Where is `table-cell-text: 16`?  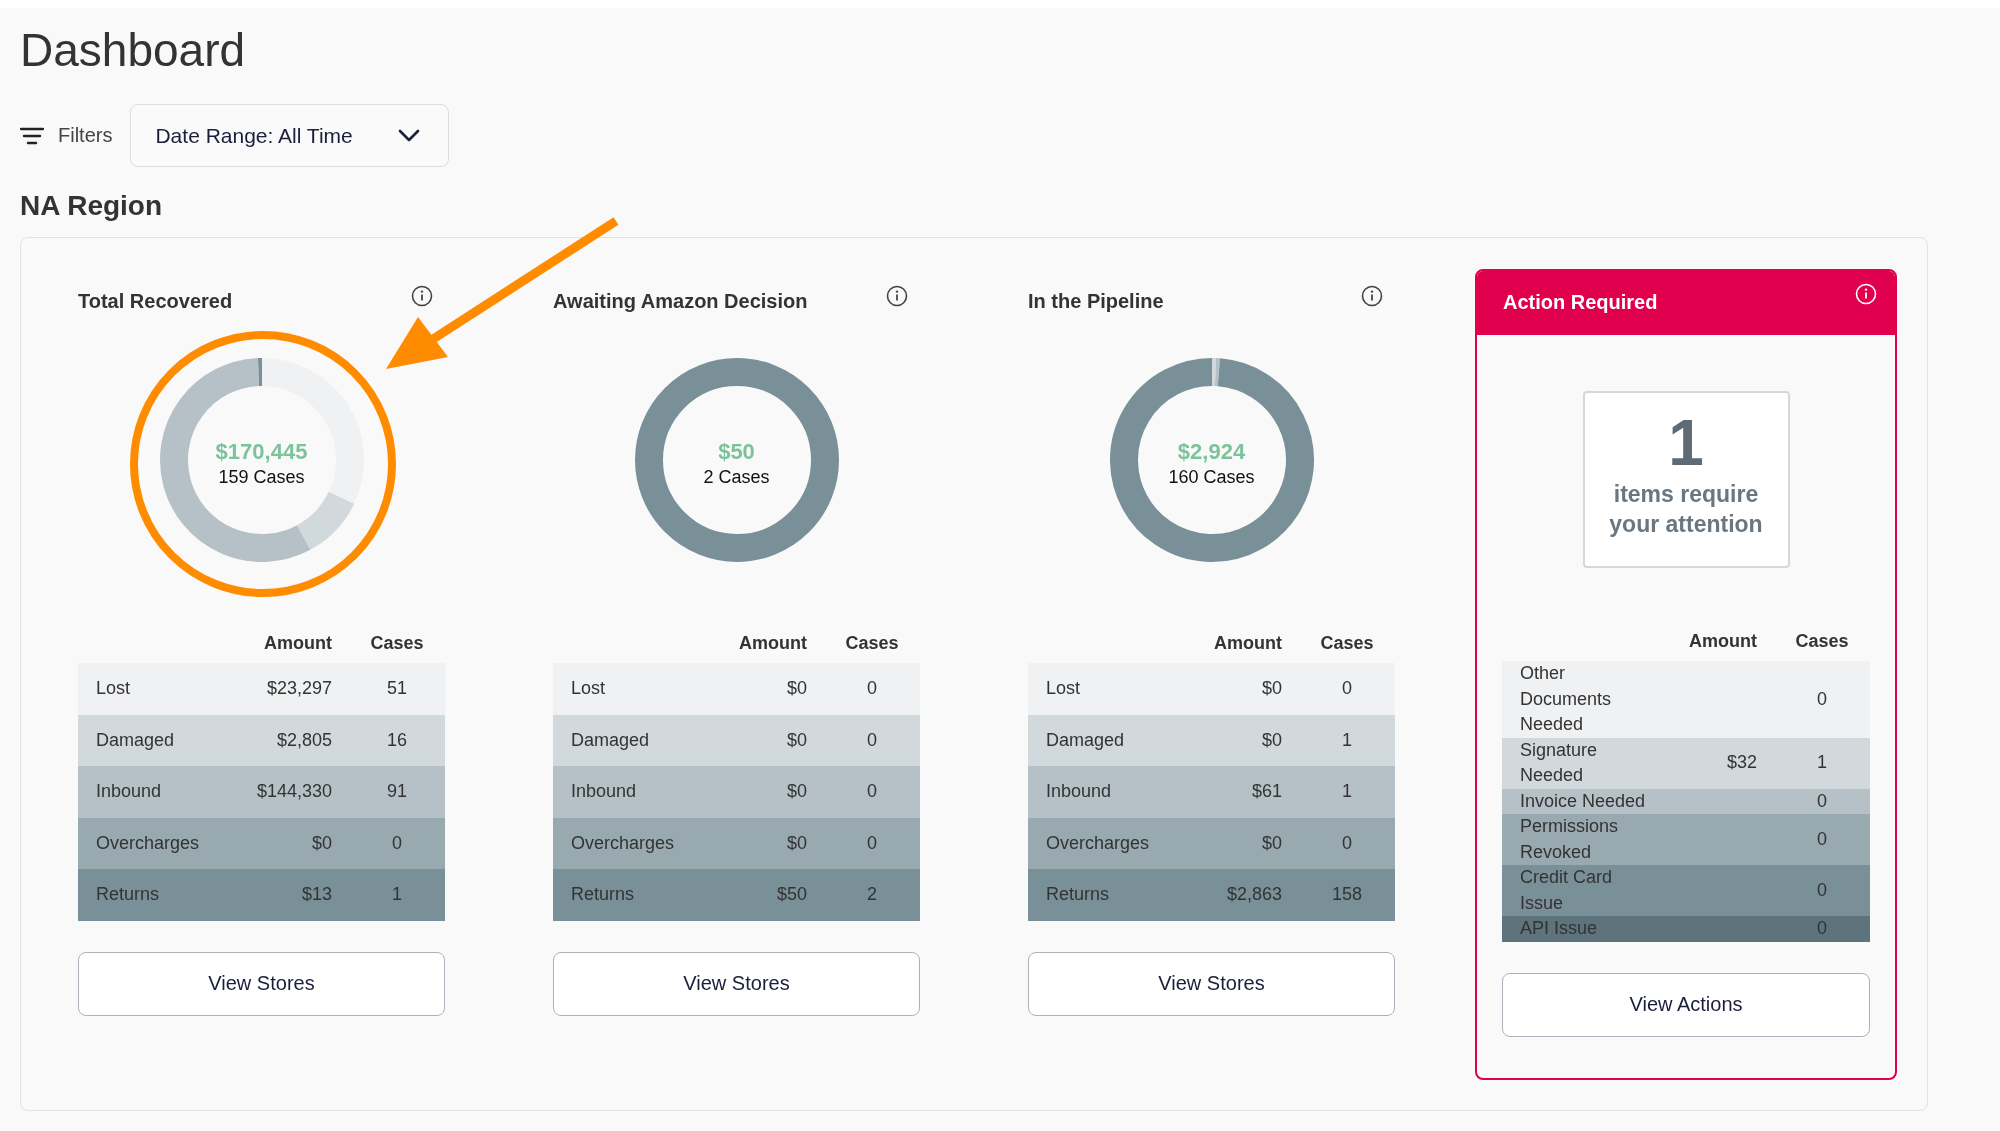 table-cell-text: 16 is located at coordinates (397, 740).